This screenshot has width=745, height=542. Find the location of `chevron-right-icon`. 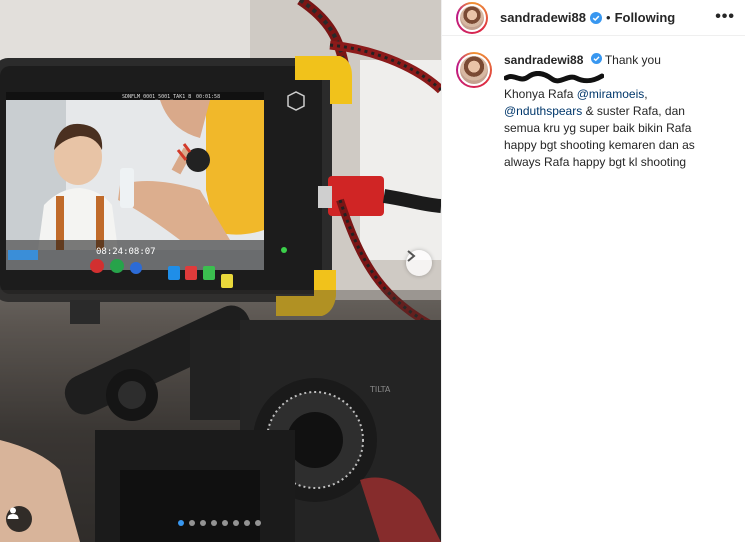

chevron-right-icon is located at coordinates (411, 256).